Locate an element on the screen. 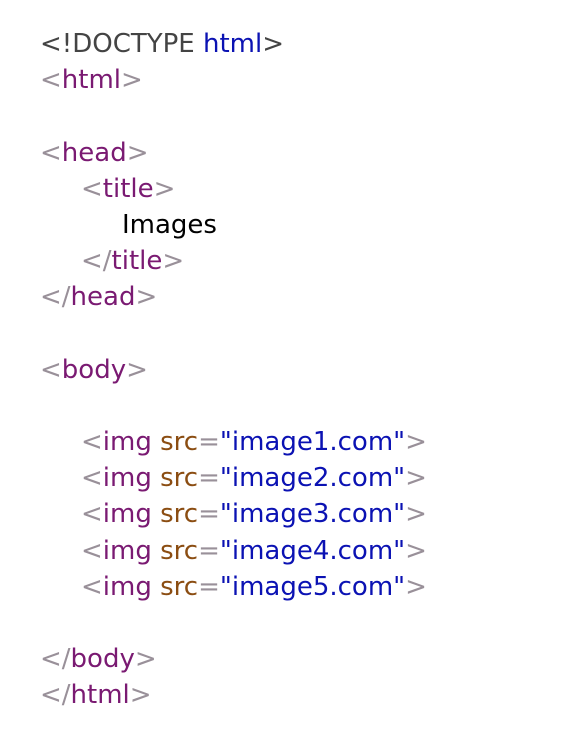 This screenshot has height=752, width=564. head-close-line: </head> is located at coordinates (295, 297).